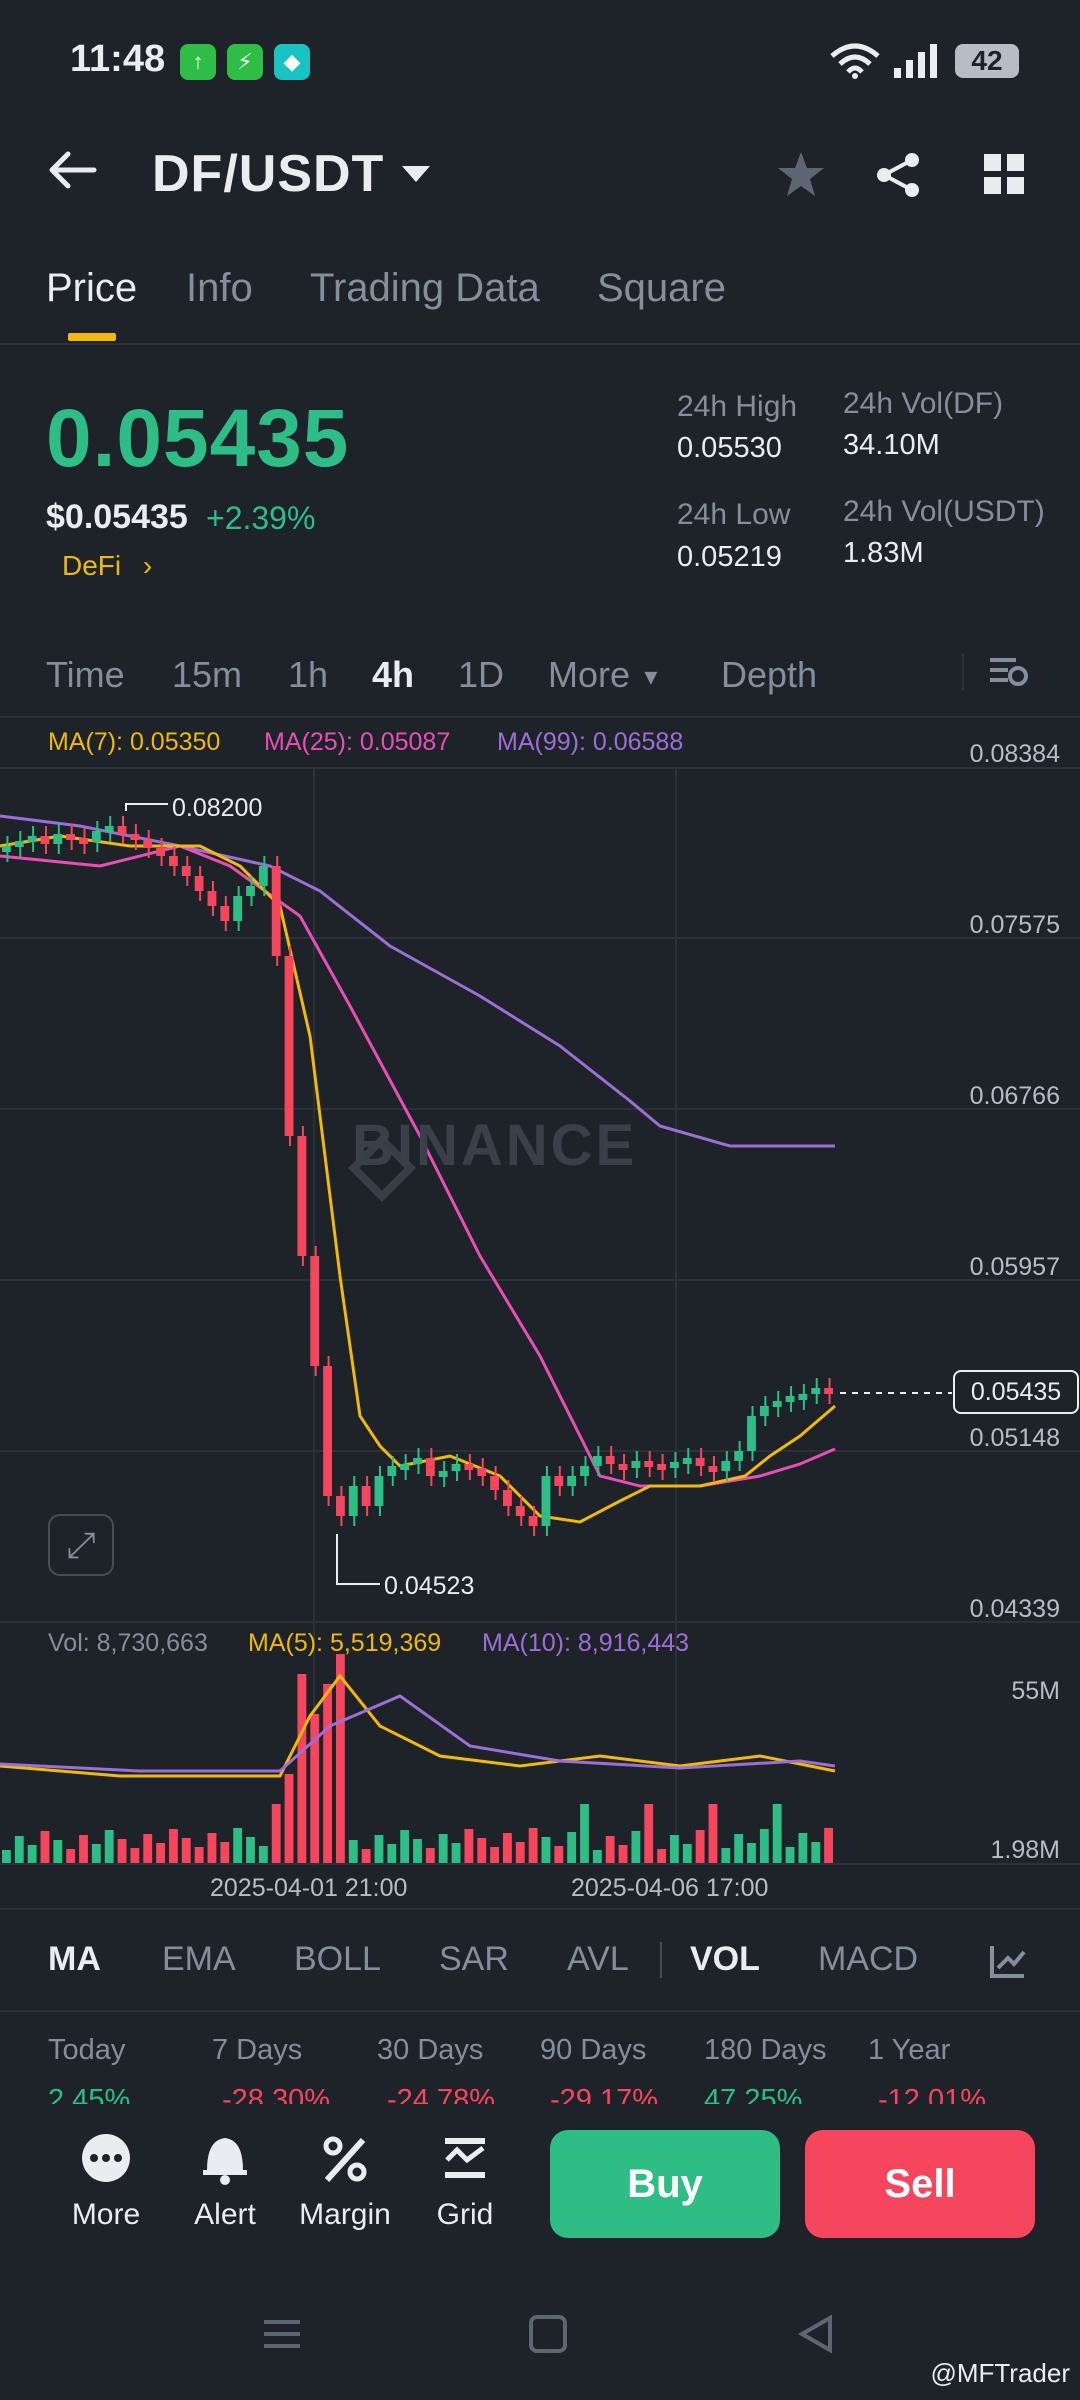 The height and width of the screenshot is (2400, 1080). Describe the element at coordinates (1014, 754) in the screenshot. I see `y-axis-label: 0.08384` at that location.